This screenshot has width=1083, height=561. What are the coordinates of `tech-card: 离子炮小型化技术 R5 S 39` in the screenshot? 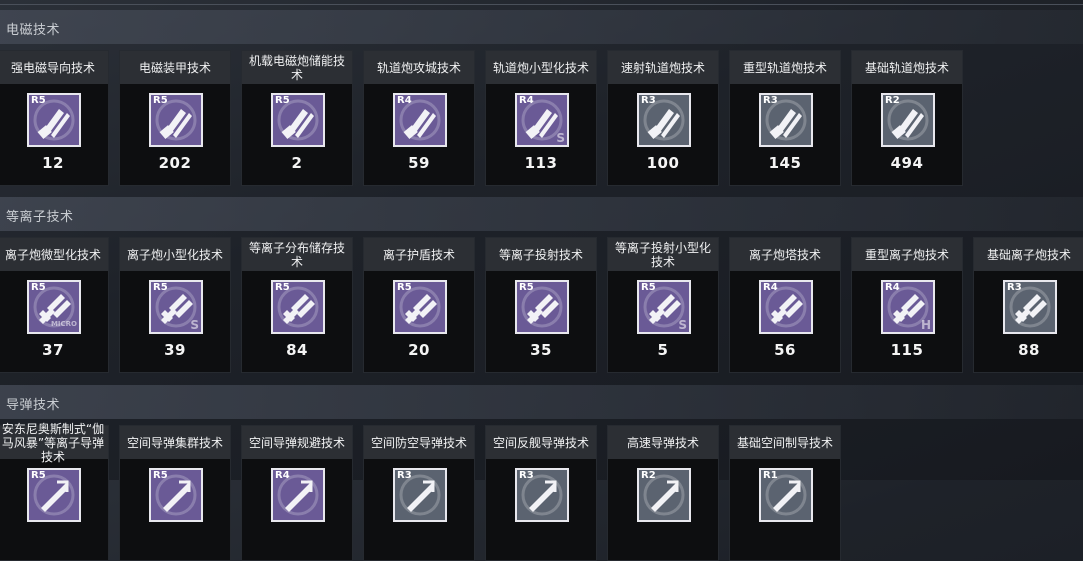 It's located at (175, 305).